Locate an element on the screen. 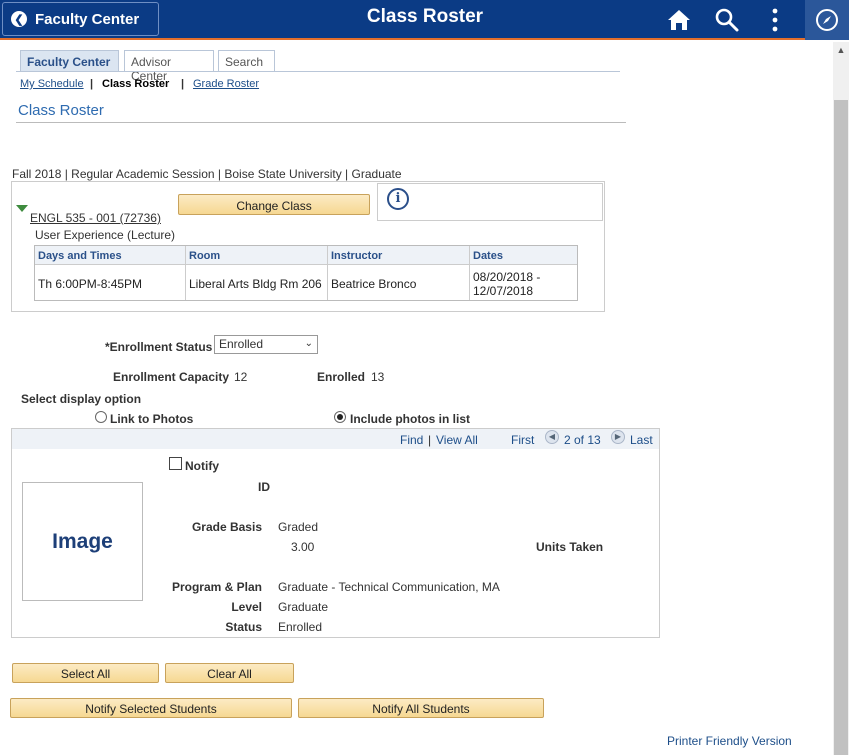  home-icon is located at coordinates (679, 20).